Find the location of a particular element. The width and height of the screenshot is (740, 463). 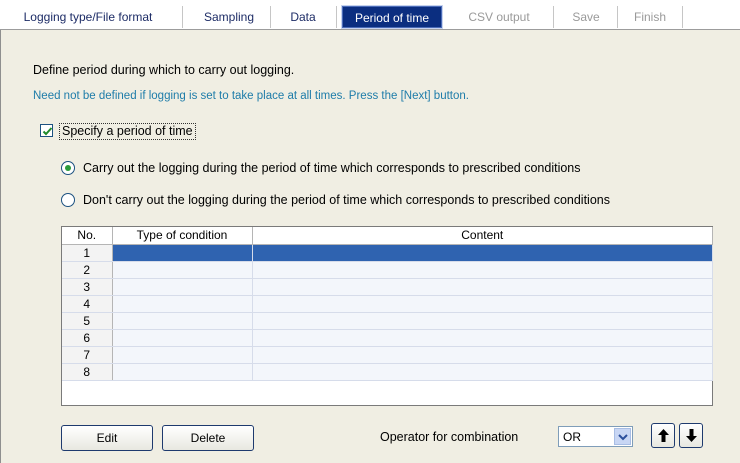

operator-label: Operator for combination is located at coordinates (449, 437).